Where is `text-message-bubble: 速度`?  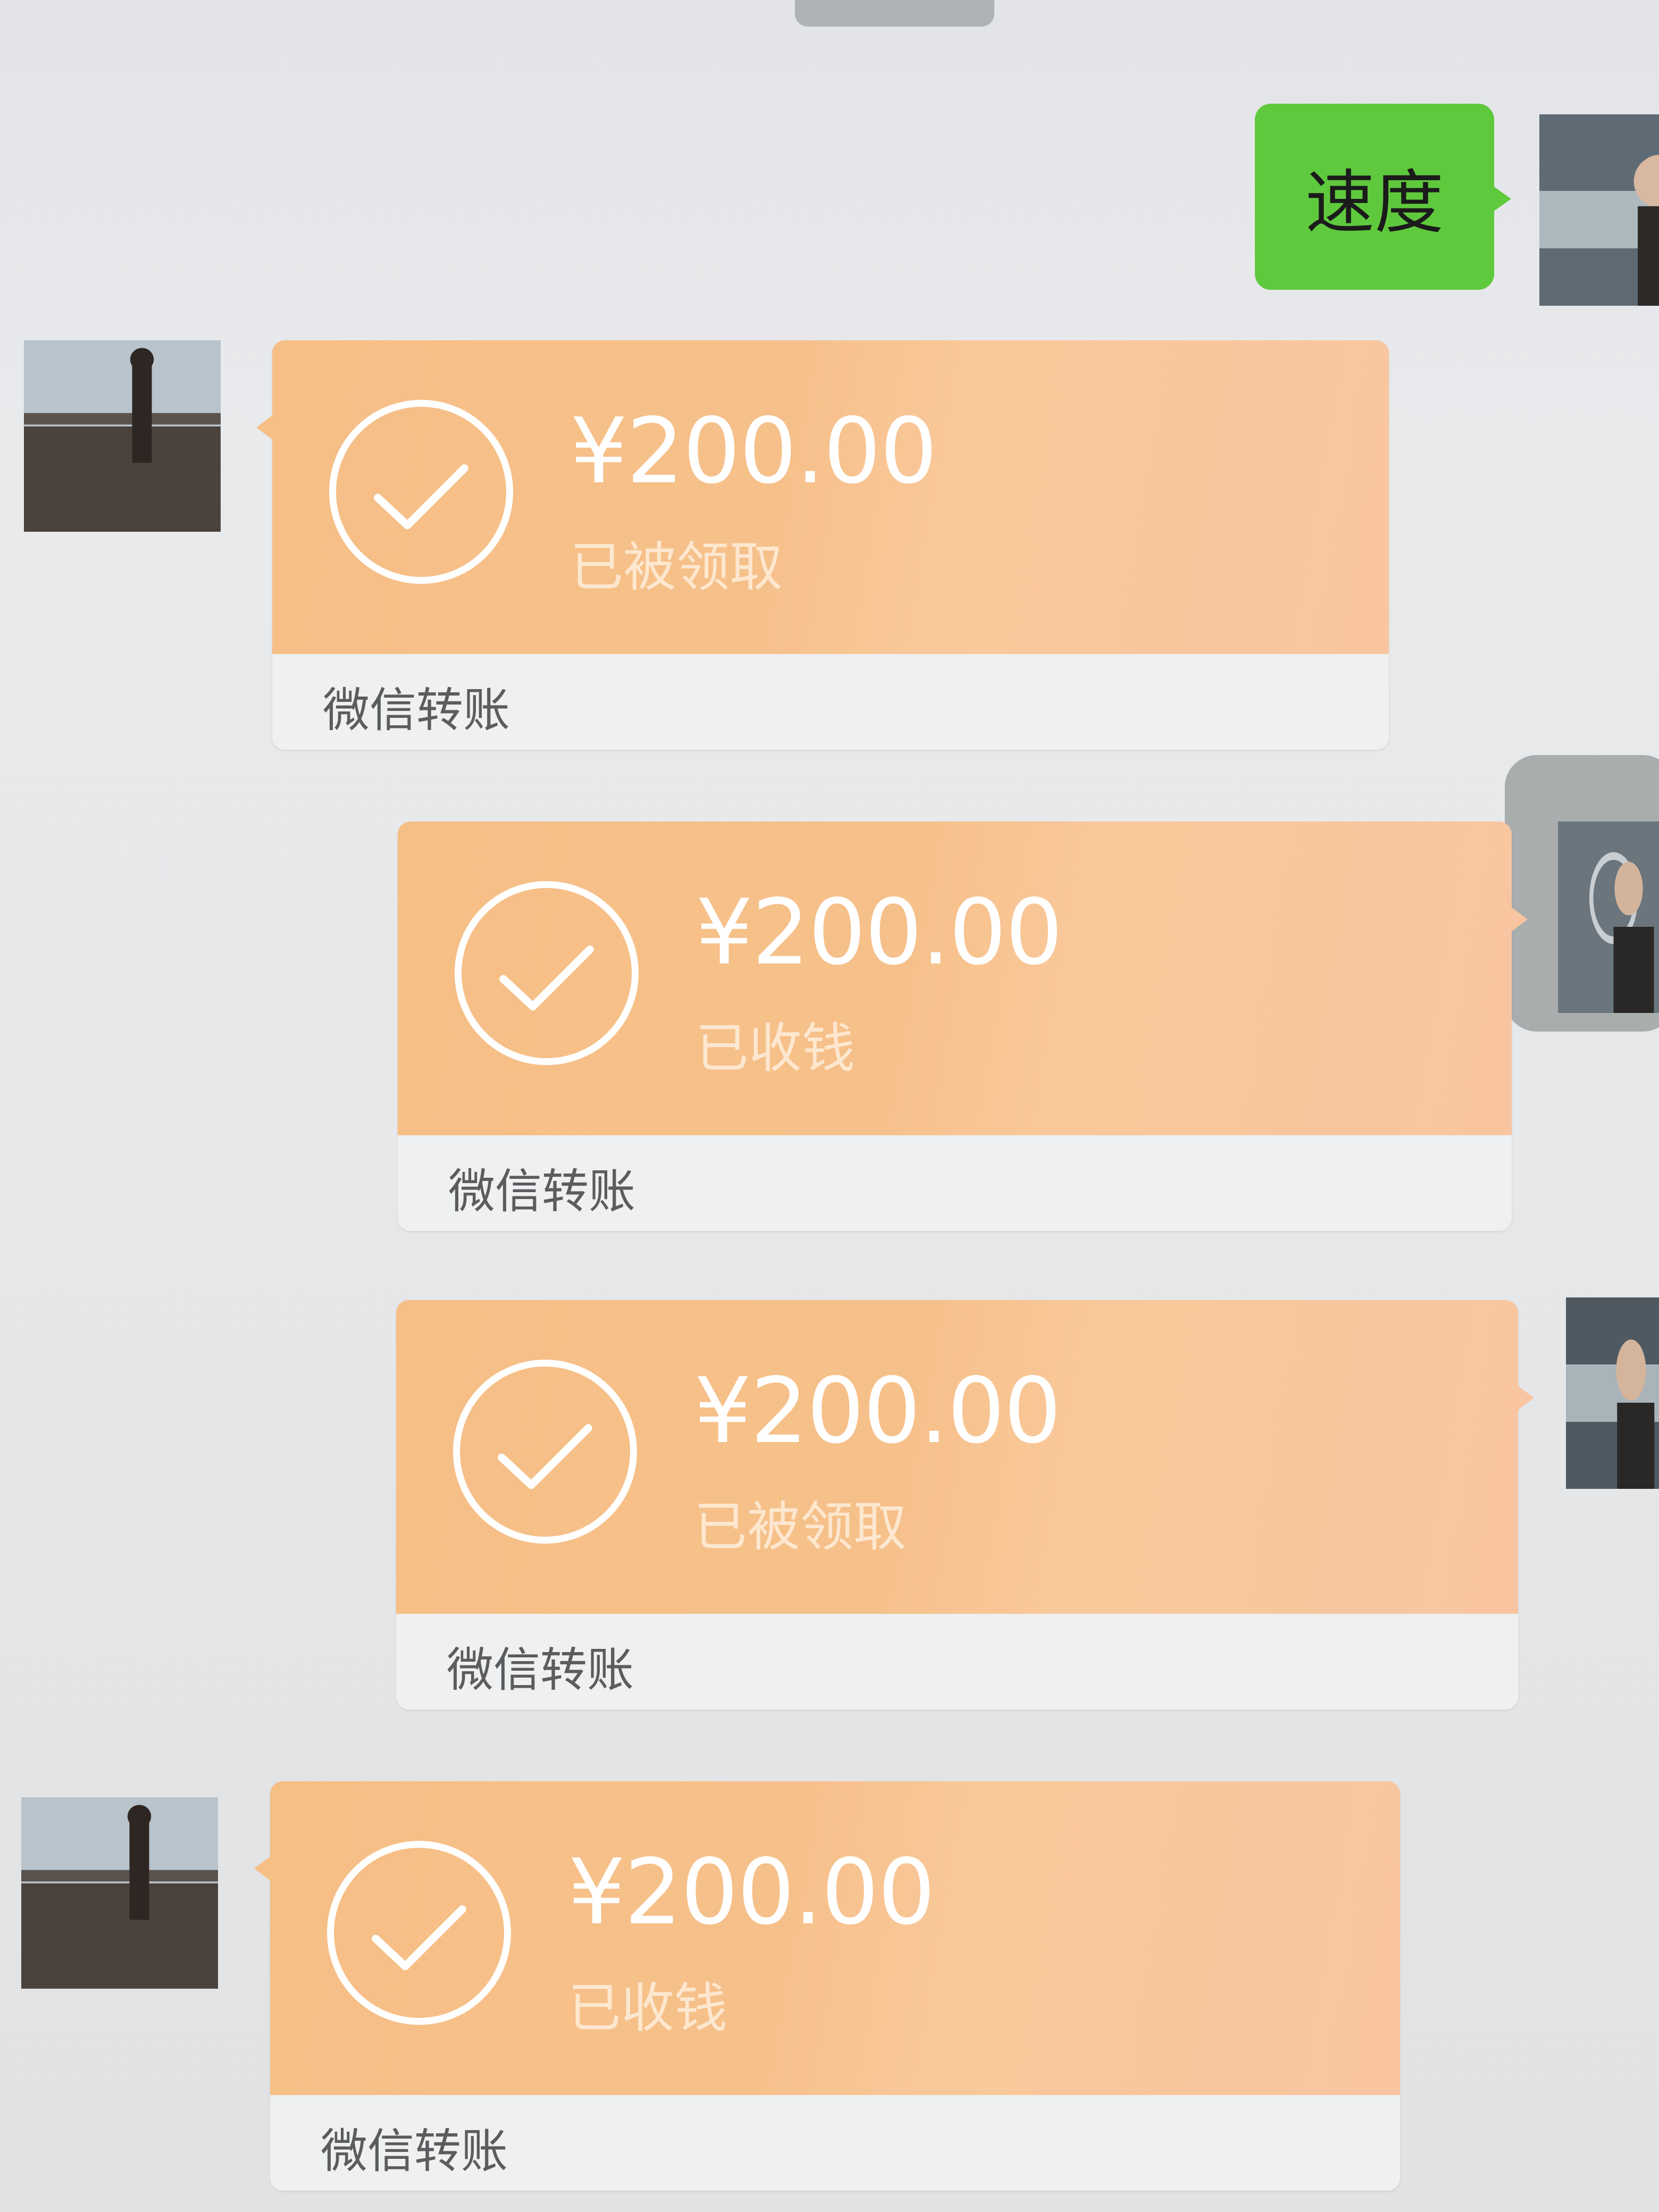 text-message-bubble: 速度 is located at coordinates (1383, 197).